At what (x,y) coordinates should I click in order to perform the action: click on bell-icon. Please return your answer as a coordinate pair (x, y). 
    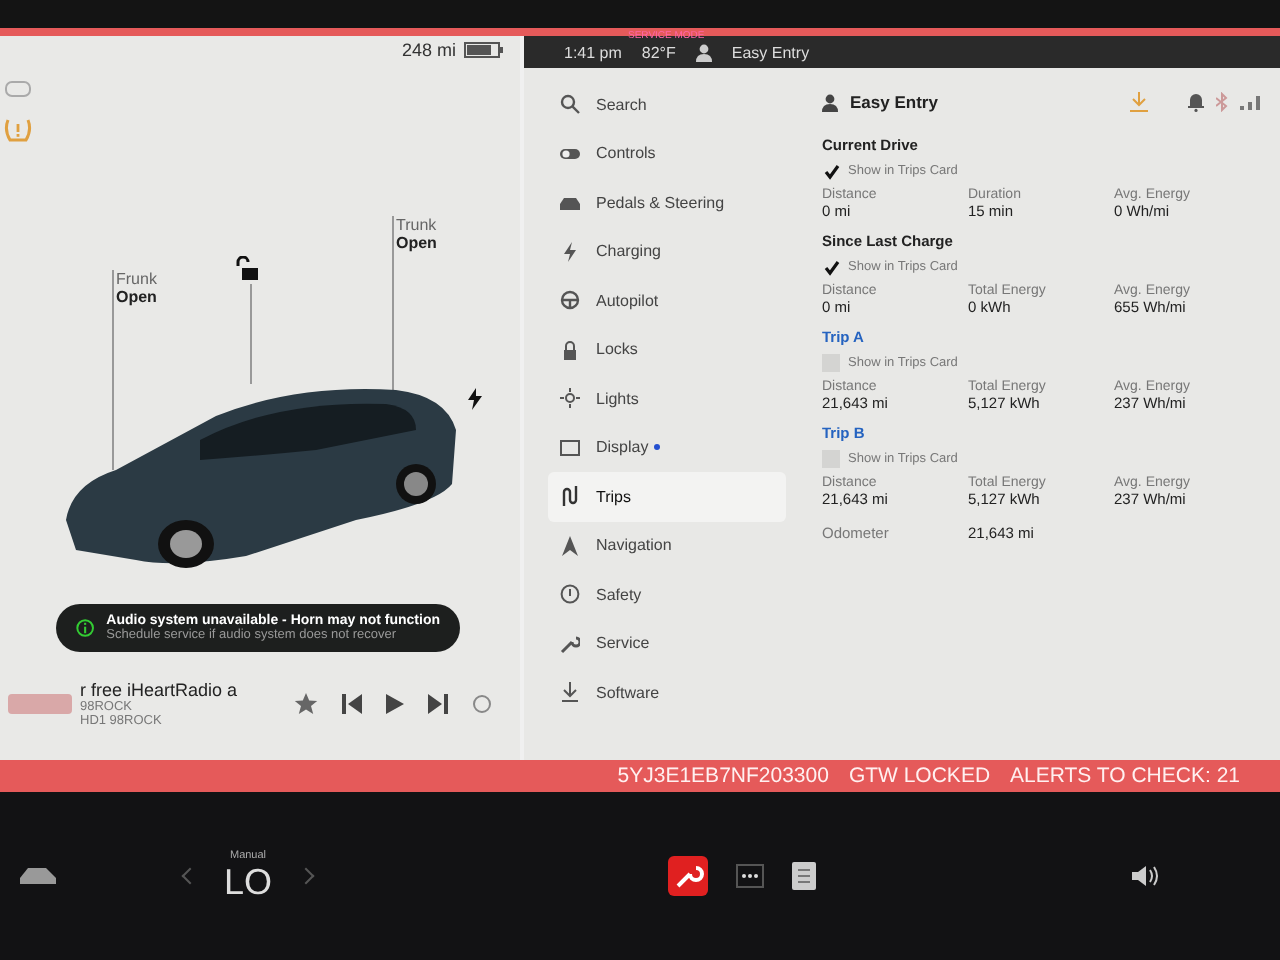
    Looking at the image, I should click on (1196, 102).